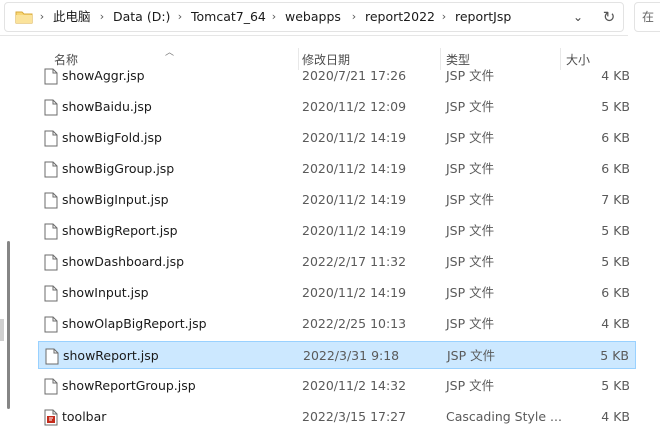 Image resolution: width=660 pixels, height=439 pixels. I want to click on nav-pane-scrollbar, so click(9, 255).